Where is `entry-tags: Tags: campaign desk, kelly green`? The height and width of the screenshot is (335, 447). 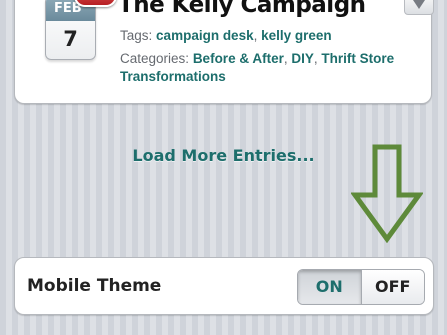
entry-tags: Tags: campaign desk, kelly green is located at coordinates (226, 35).